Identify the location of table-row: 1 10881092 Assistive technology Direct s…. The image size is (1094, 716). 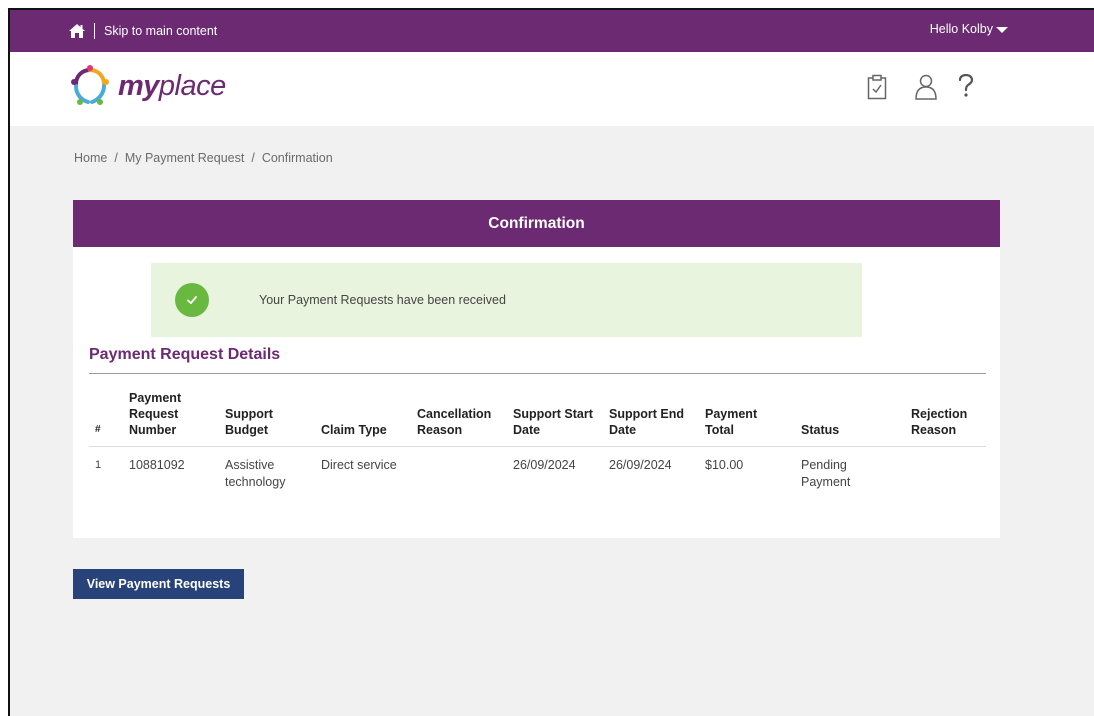
(537, 474).